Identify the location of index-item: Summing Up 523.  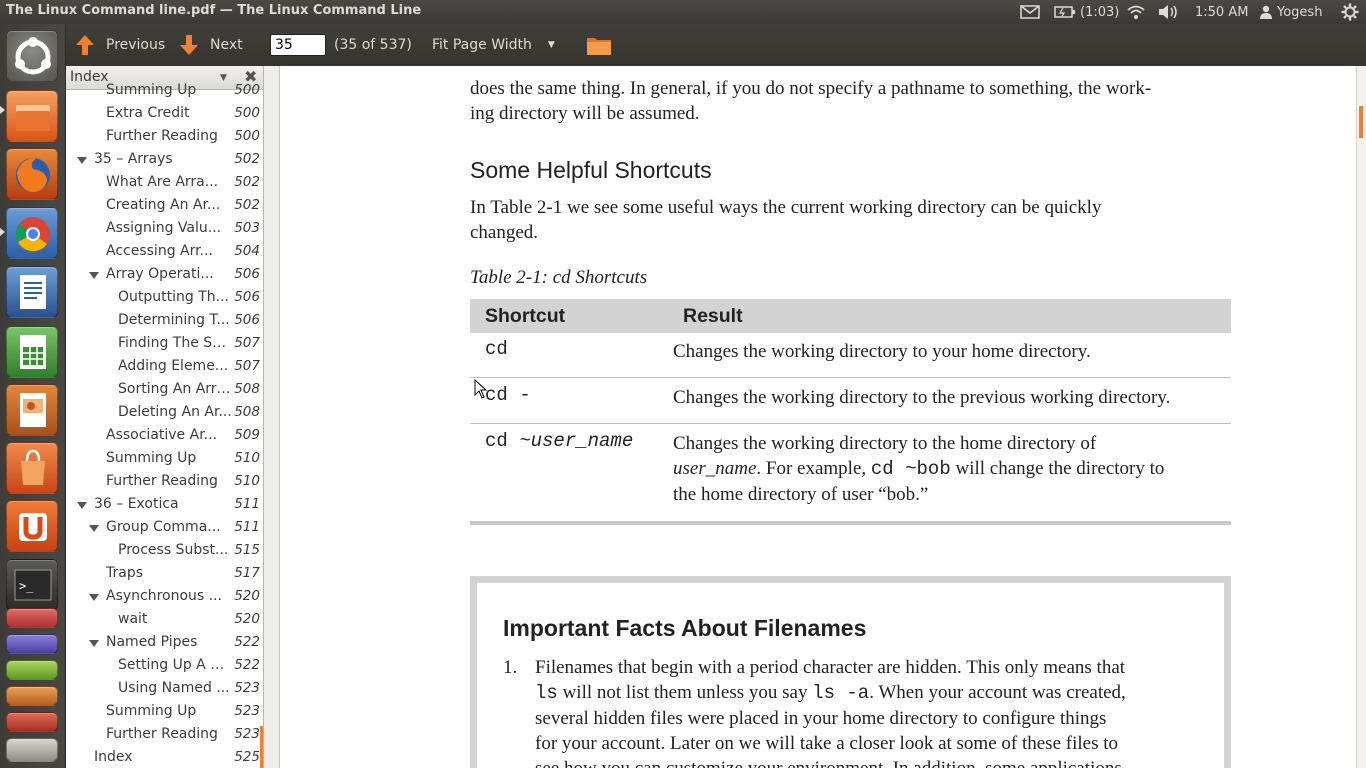
(164, 712).